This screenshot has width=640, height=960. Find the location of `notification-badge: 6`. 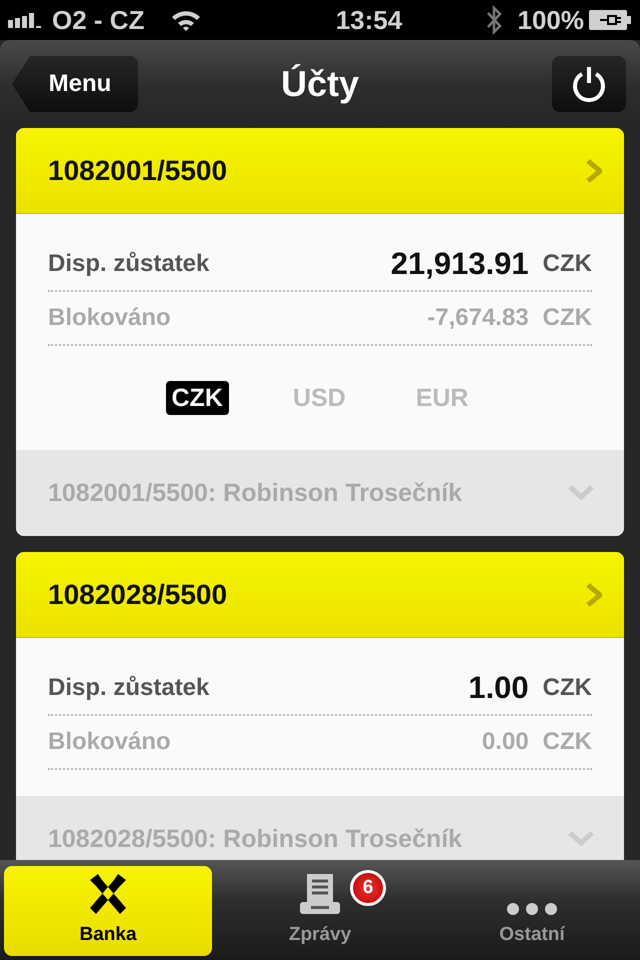

notification-badge: 6 is located at coordinates (368, 888).